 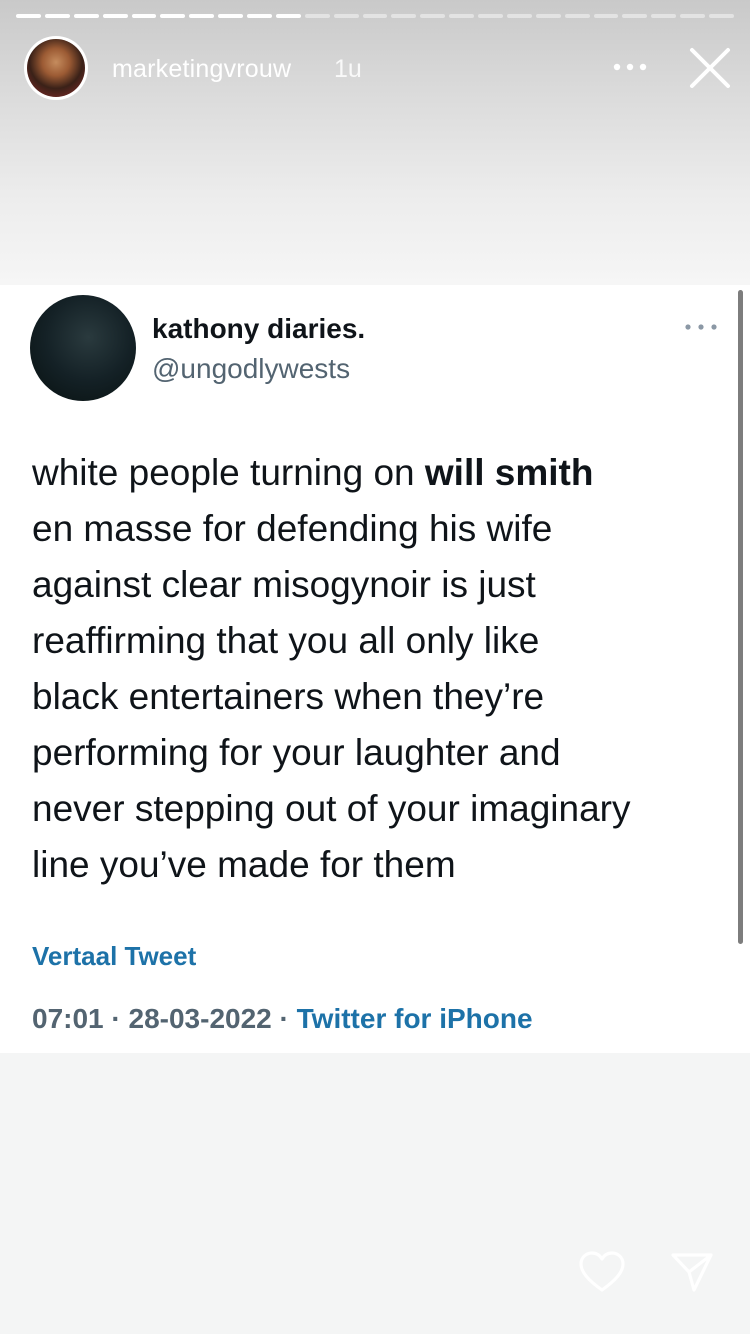 I want to click on tweet-handle: @ungodlywests, so click(x=251, y=369).